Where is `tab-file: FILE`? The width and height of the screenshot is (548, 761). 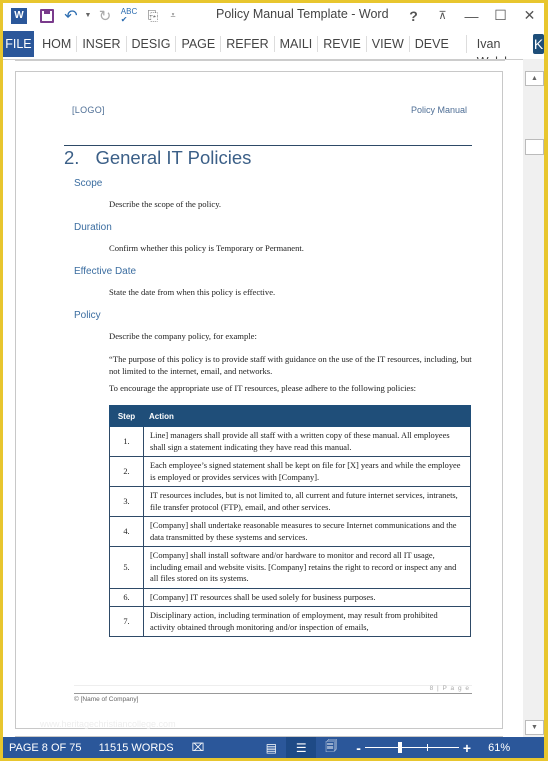
tab-file: FILE is located at coordinates (18, 44).